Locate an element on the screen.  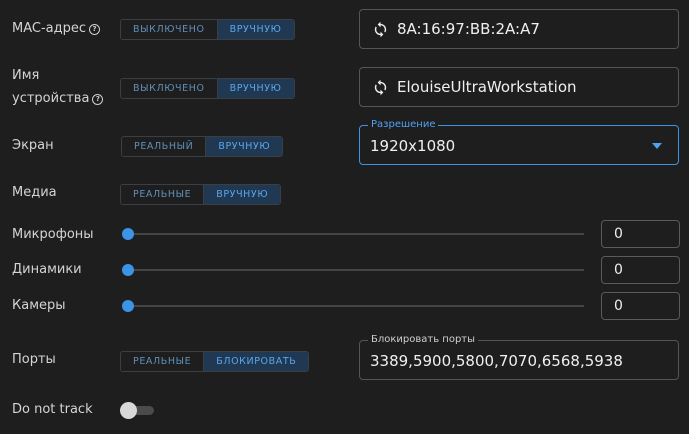
microphones-slider-handle is located at coordinates (128, 234).